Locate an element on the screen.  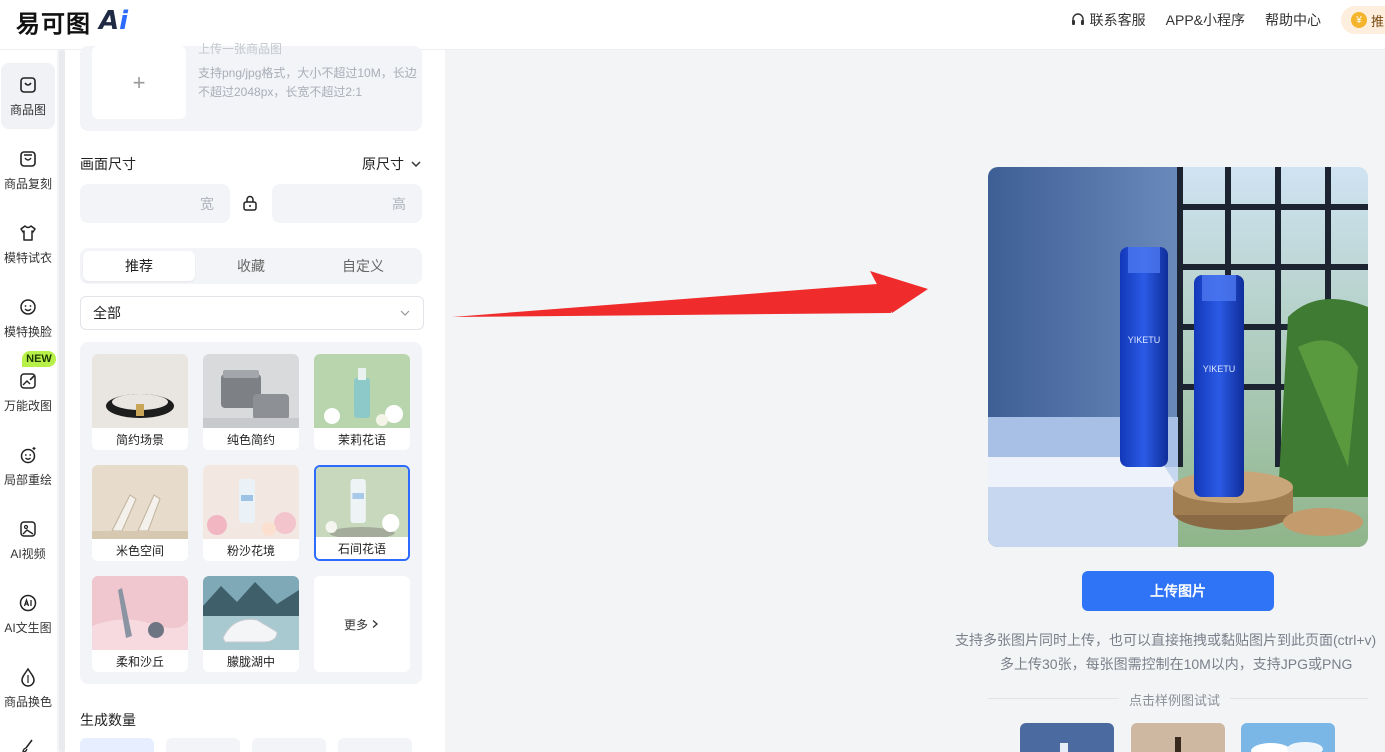
width-input is located at coordinates (155, 203).